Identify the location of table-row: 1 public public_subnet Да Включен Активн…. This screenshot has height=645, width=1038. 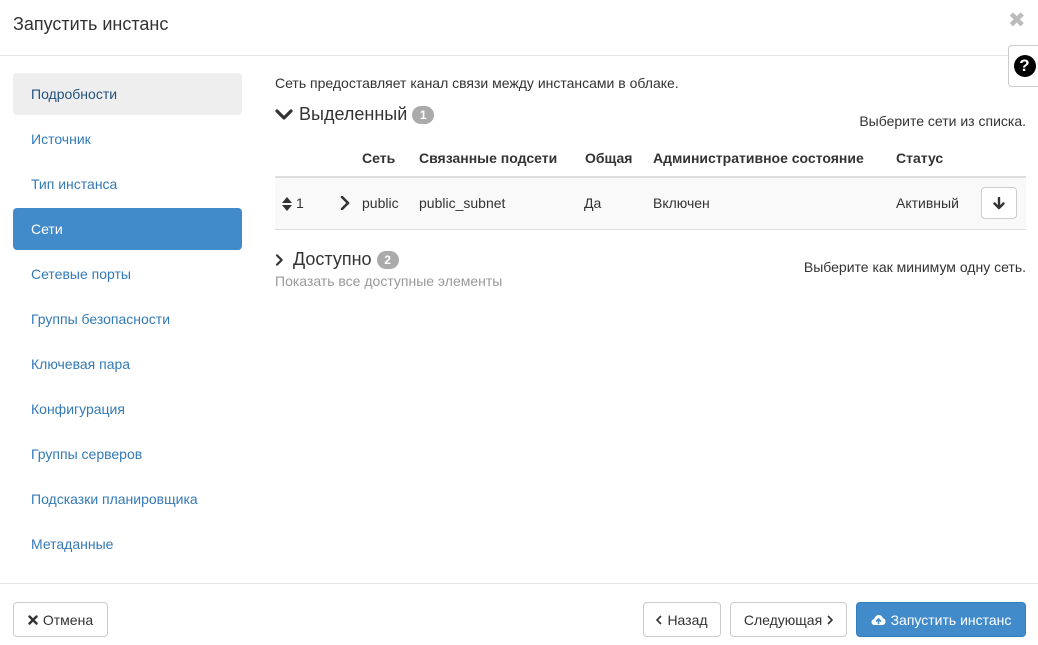
(650, 204).